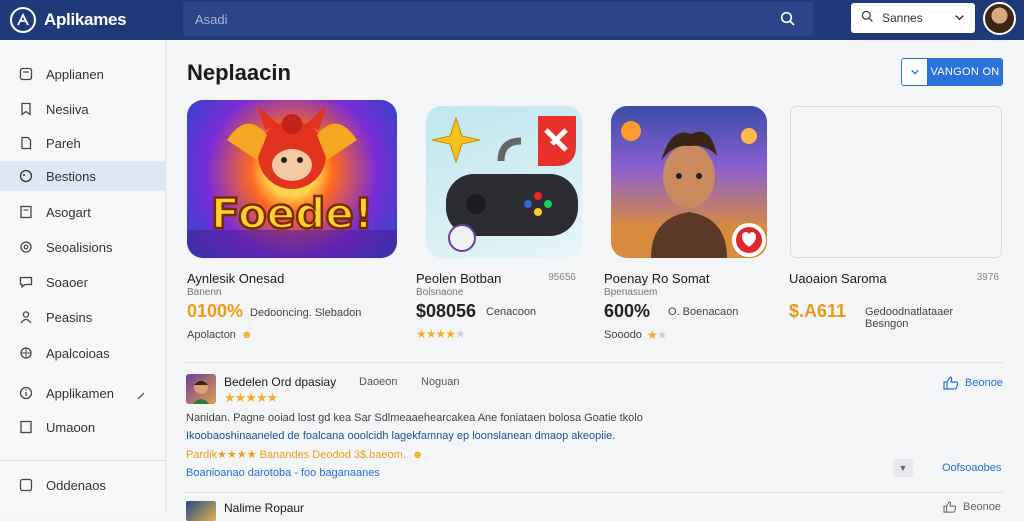  What do you see at coordinates (26, 143) in the screenshot?
I see `document-icon` at bounding box center [26, 143].